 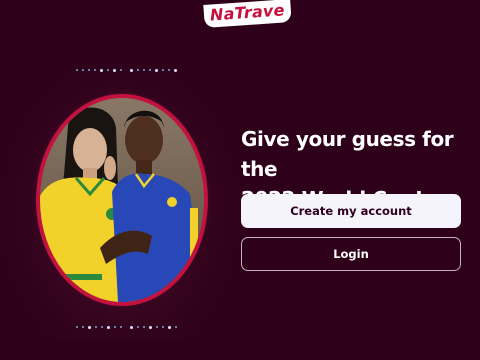 I want to click on decorative-dots-bottom-left, so click(x=99, y=327).